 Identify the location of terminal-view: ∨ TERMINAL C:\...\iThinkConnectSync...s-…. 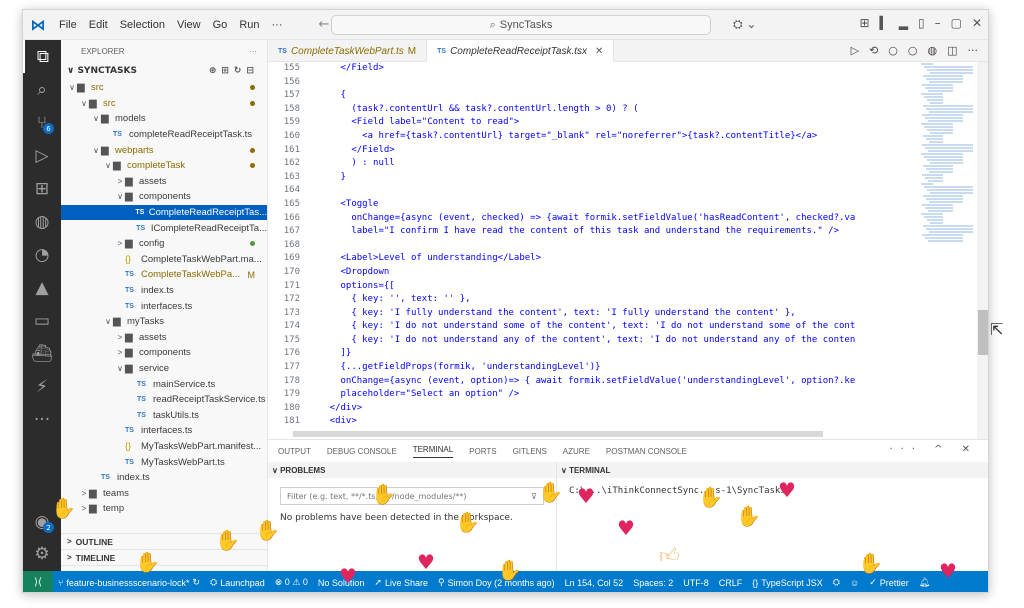
(772, 517).